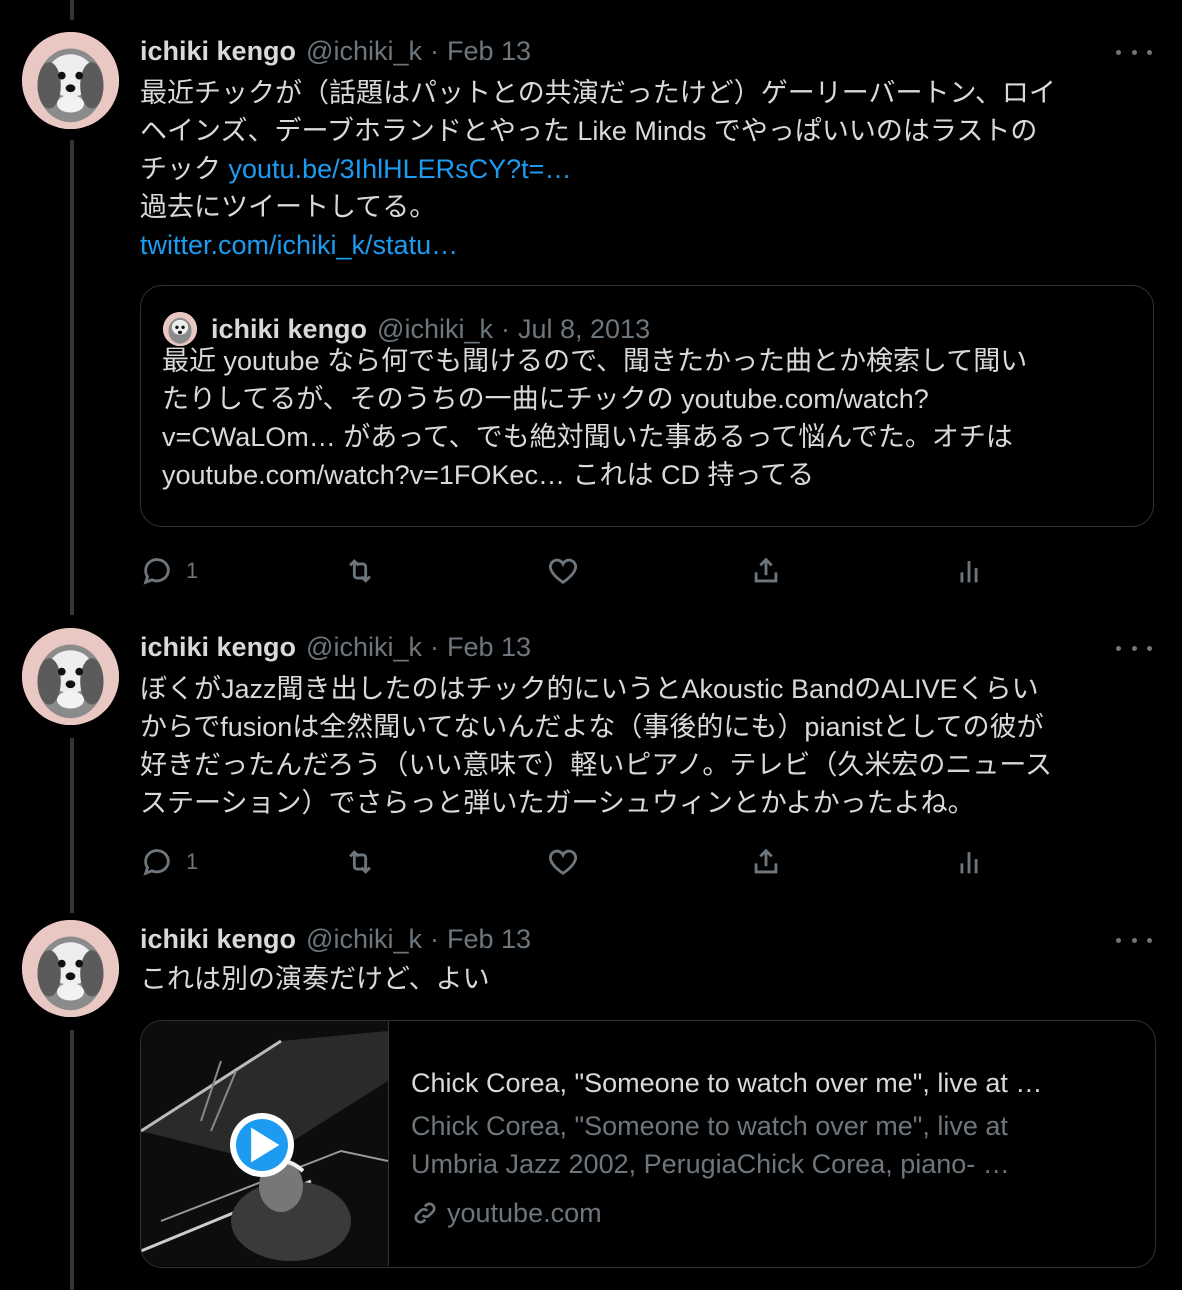 This screenshot has width=1182, height=1290. What do you see at coordinates (425, 1213) in the screenshot?
I see `link-icon` at bounding box center [425, 1213].